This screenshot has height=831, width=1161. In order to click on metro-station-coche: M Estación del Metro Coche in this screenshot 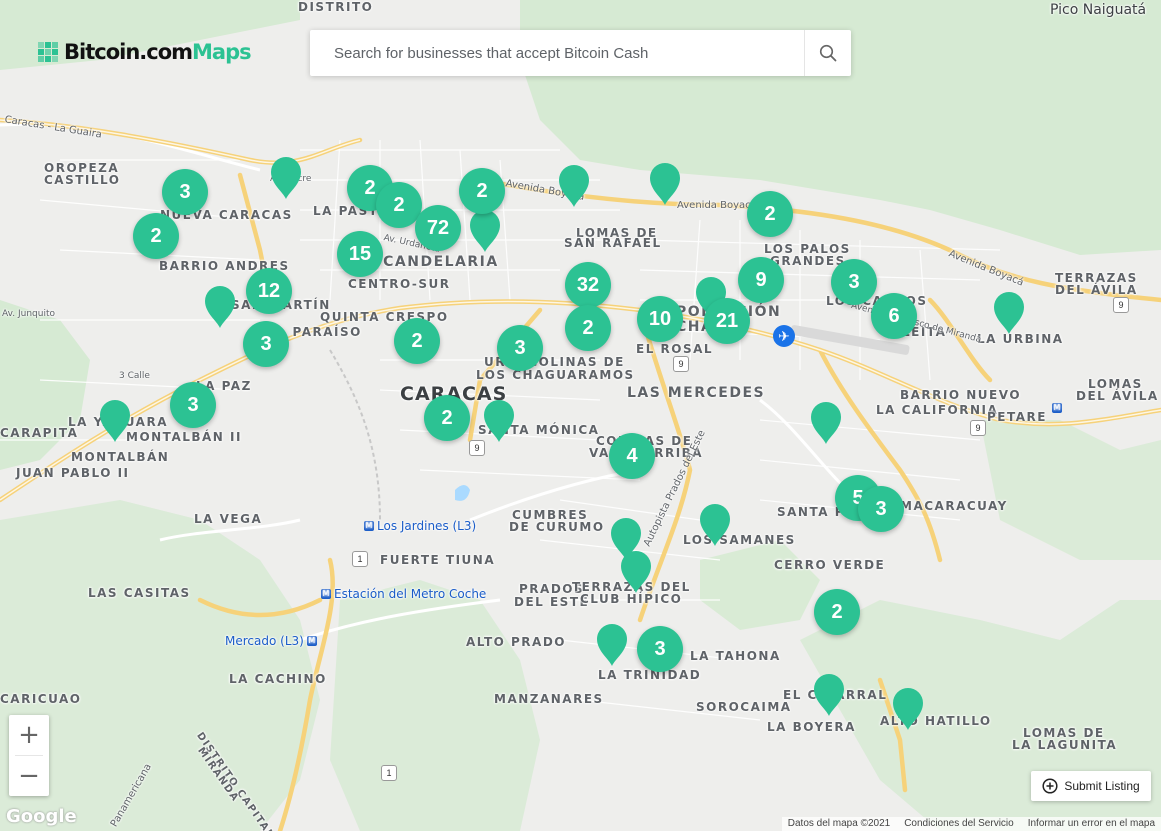, I will do `click(403, 594)`.